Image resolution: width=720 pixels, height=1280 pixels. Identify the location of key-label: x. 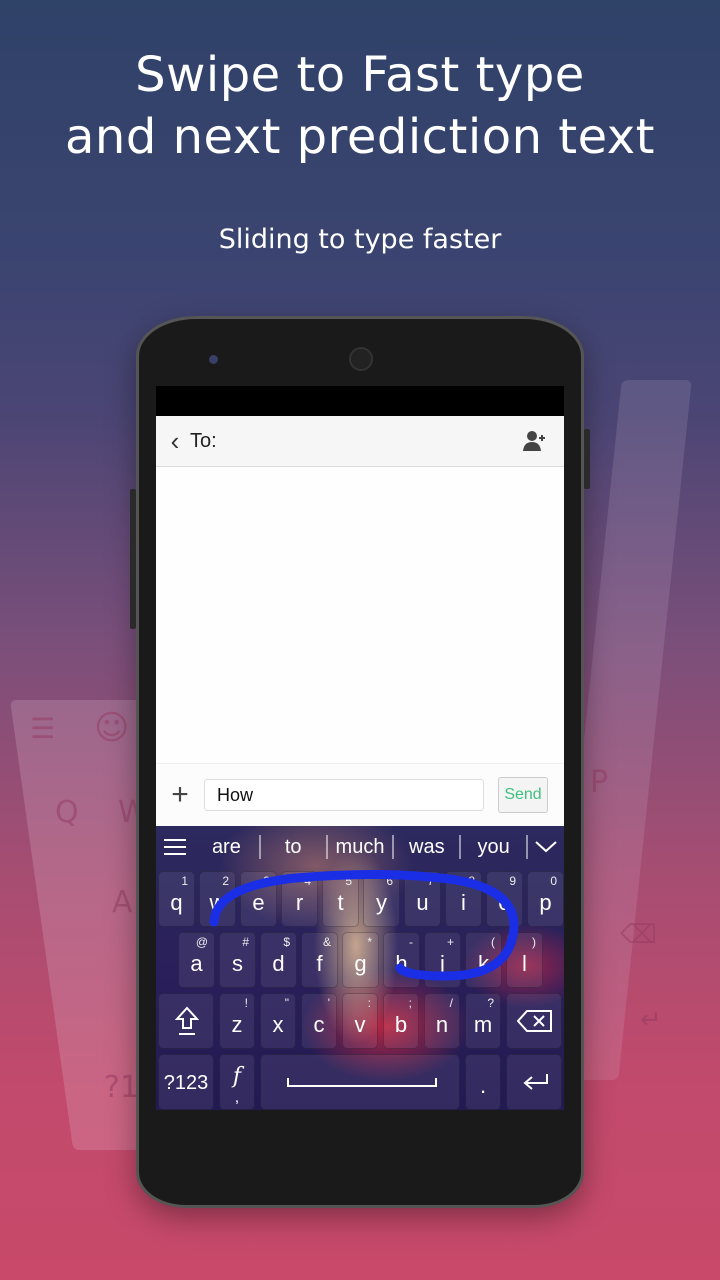
(278, 1024).